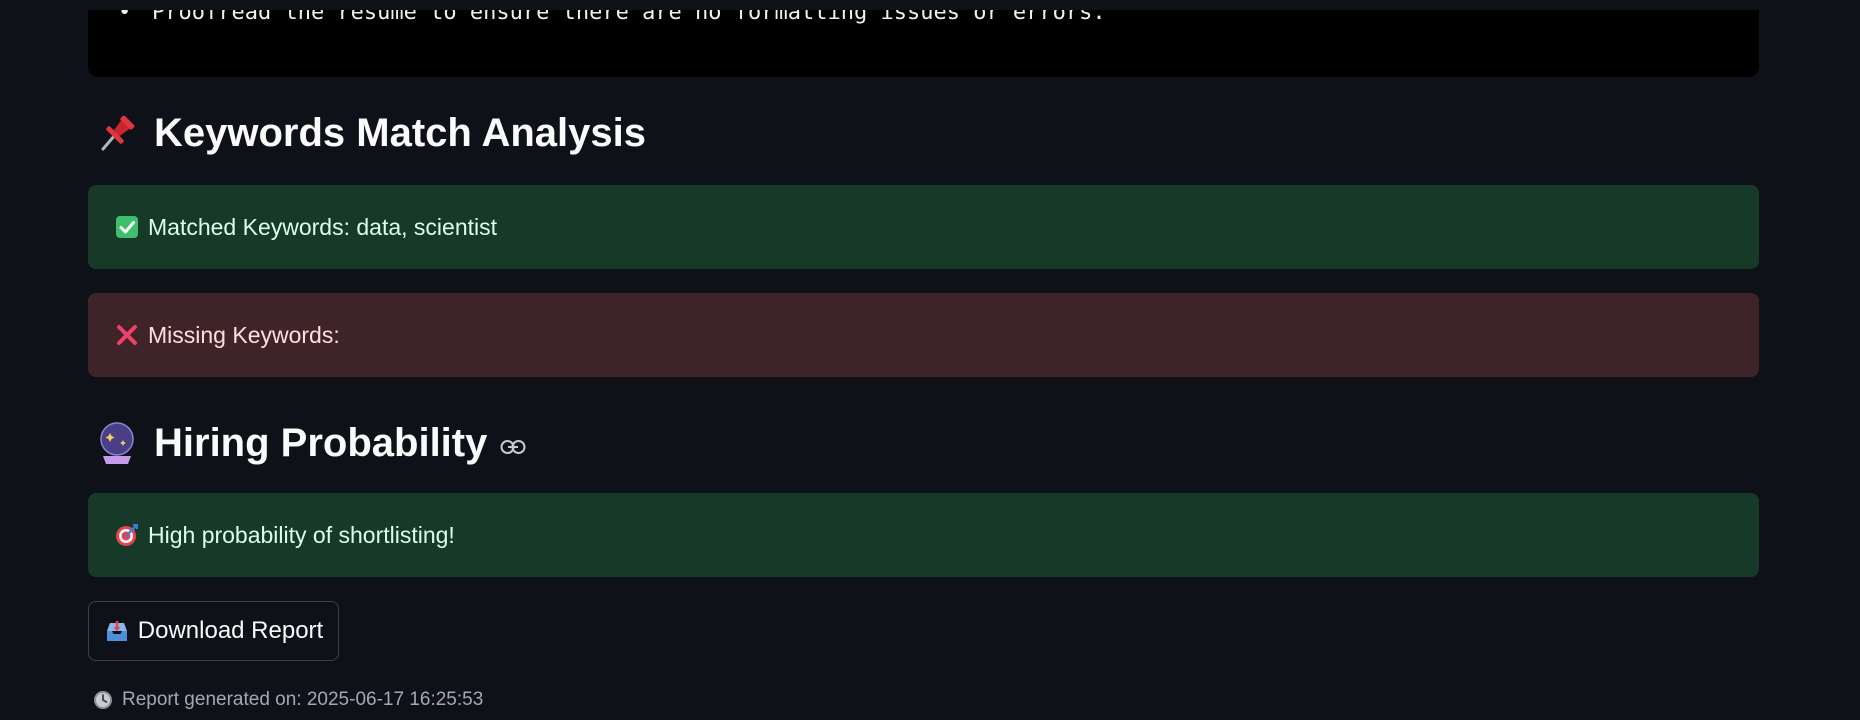  I want to click on clock-icon, so click(103, 700).